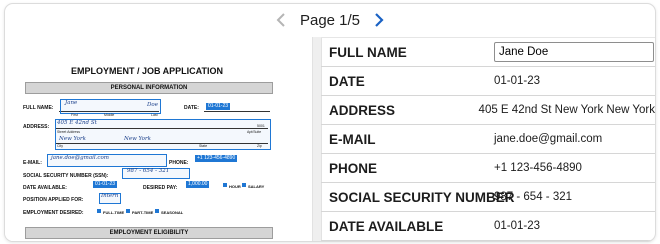 Image resolution: width=660 pixels, height=244 pixels. Describe the element at coordinates (422, 197) in the screenshot. I see `field-label: SOCIAL SECURITY NUMBER` at that location.